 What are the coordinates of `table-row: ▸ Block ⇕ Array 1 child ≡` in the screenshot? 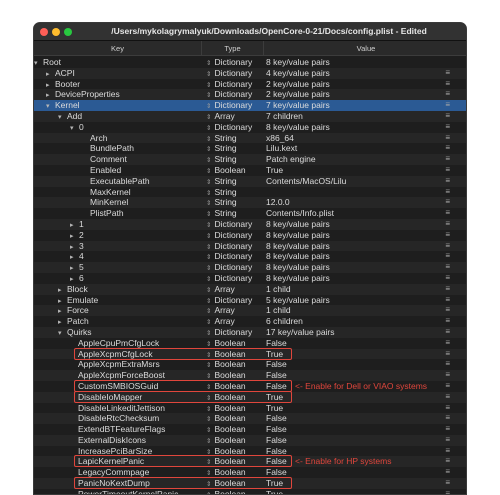 It's located at (250, 289).